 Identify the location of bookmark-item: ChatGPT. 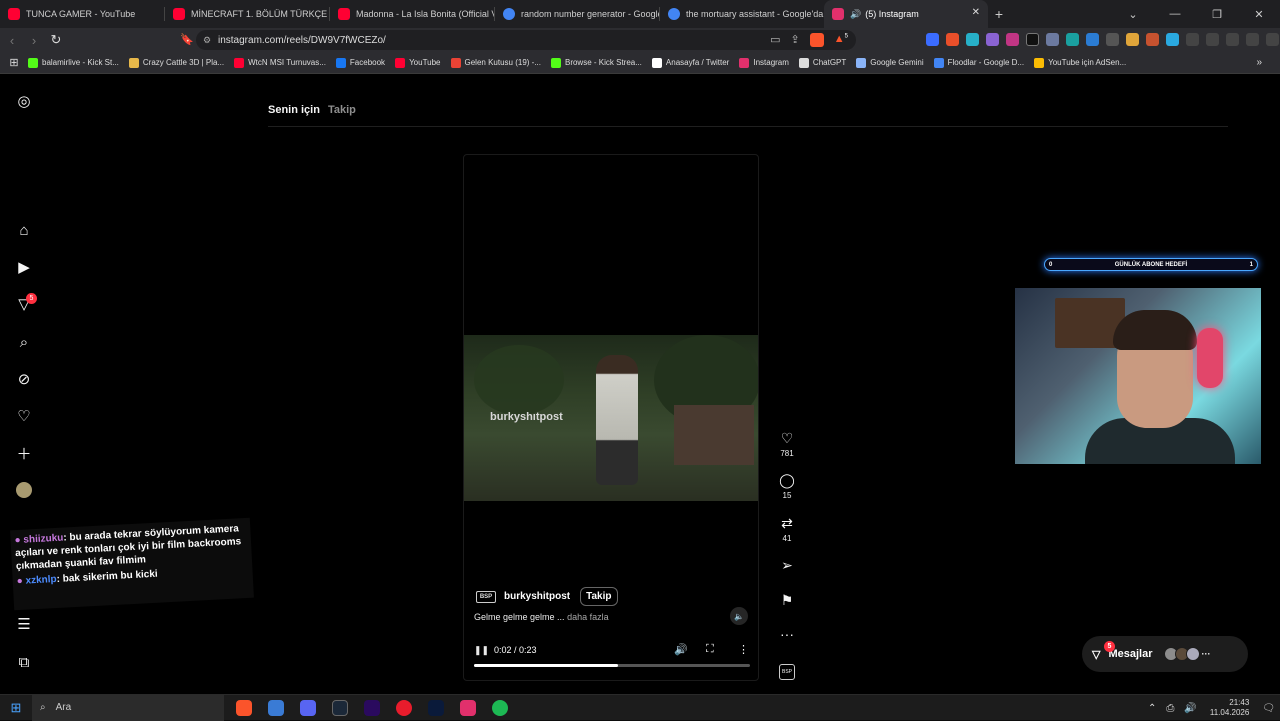
(822, 62).